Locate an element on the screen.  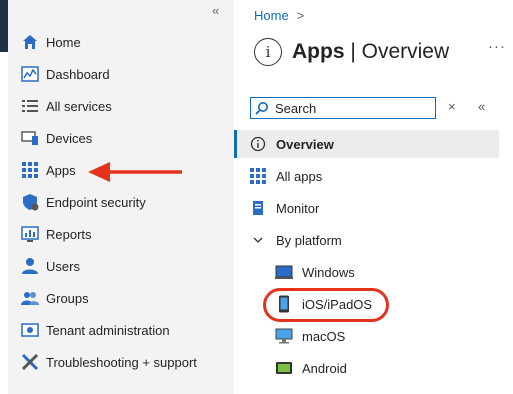
nav-label: Troubleshooting + support is located at coordinates (121, 362).